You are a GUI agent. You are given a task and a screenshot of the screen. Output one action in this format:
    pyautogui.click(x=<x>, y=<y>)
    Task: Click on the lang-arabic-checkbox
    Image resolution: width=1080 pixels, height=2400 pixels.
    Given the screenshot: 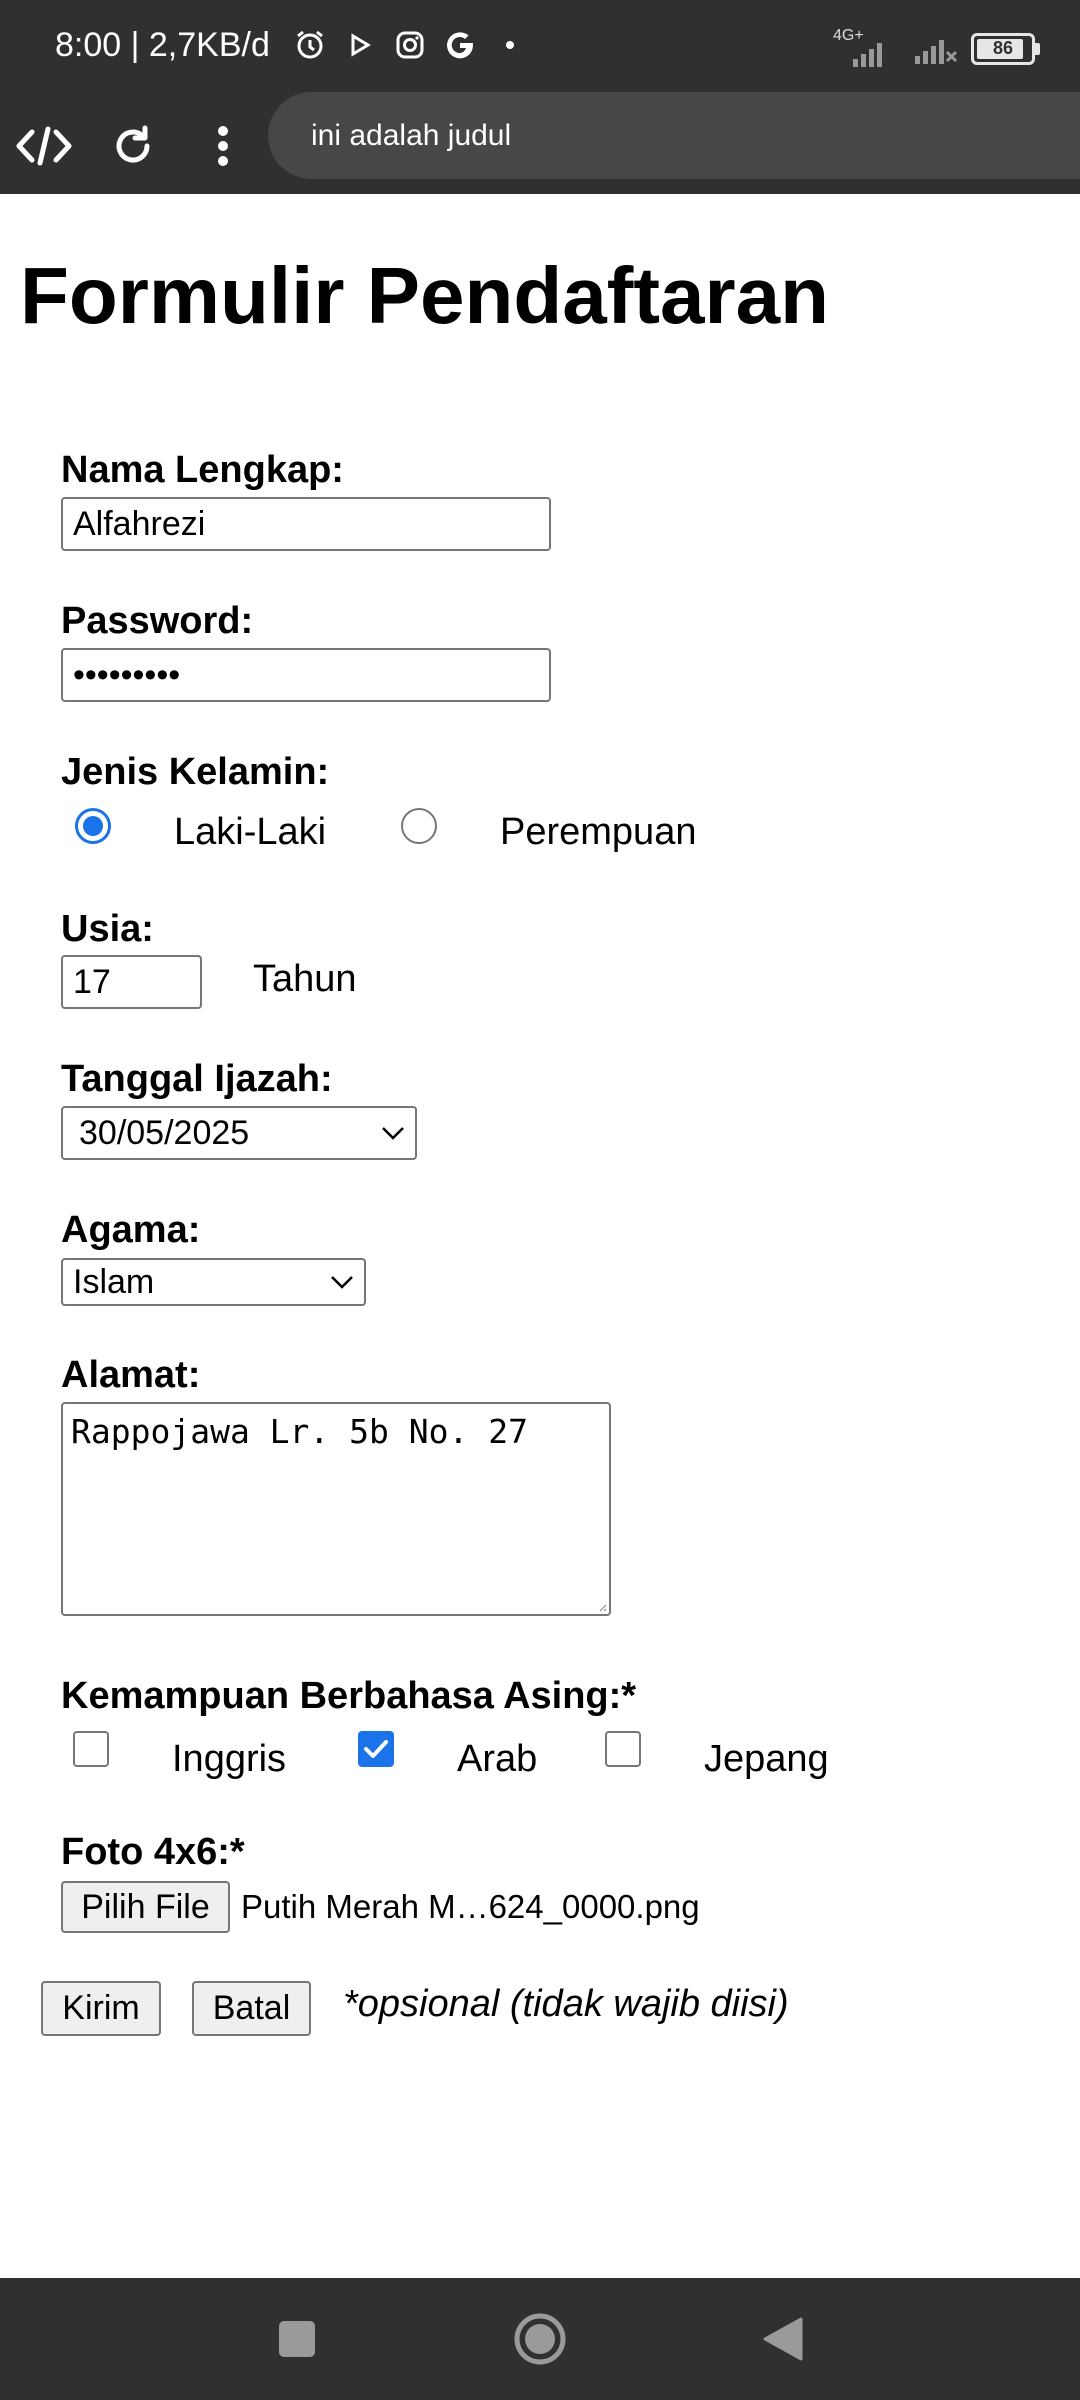 What is the action you would take?
    pyautogui.click(x=376, y=1749)
    